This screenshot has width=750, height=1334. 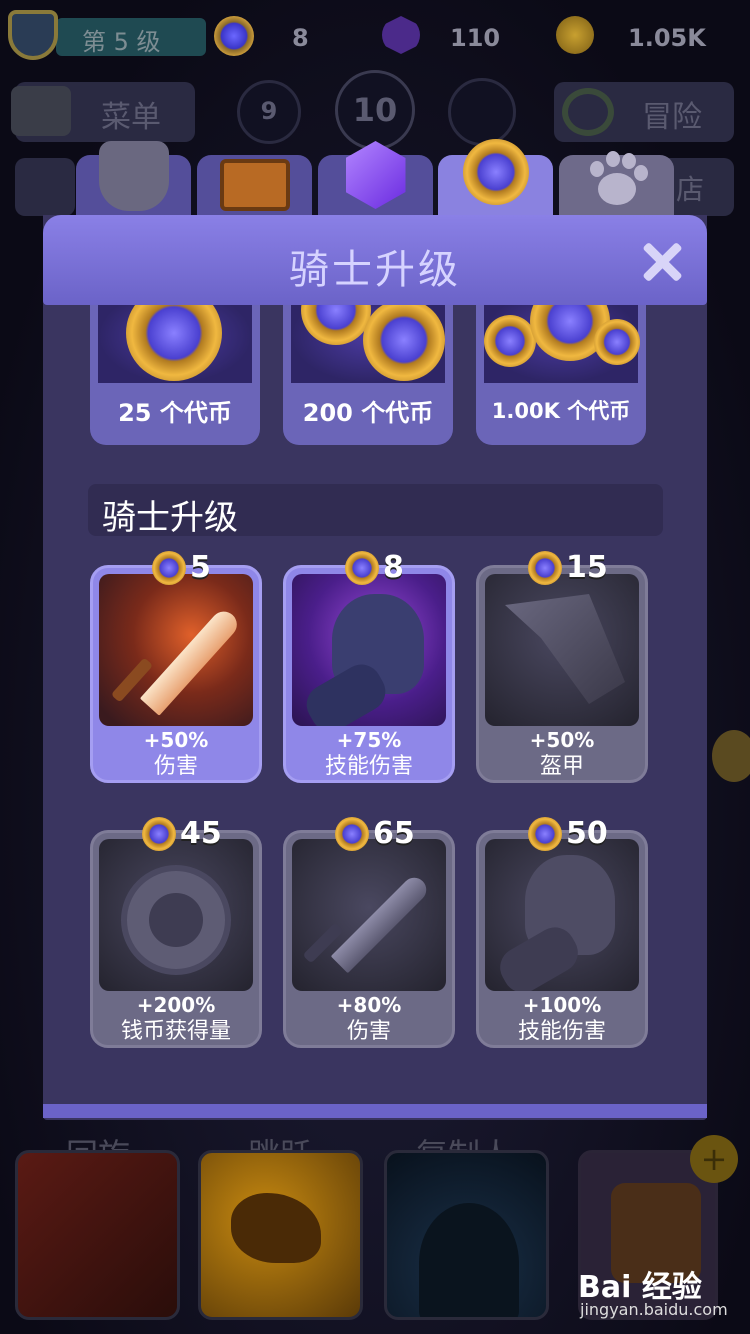 I want to click on stone-armor-icon, so click(x=133, y=176).